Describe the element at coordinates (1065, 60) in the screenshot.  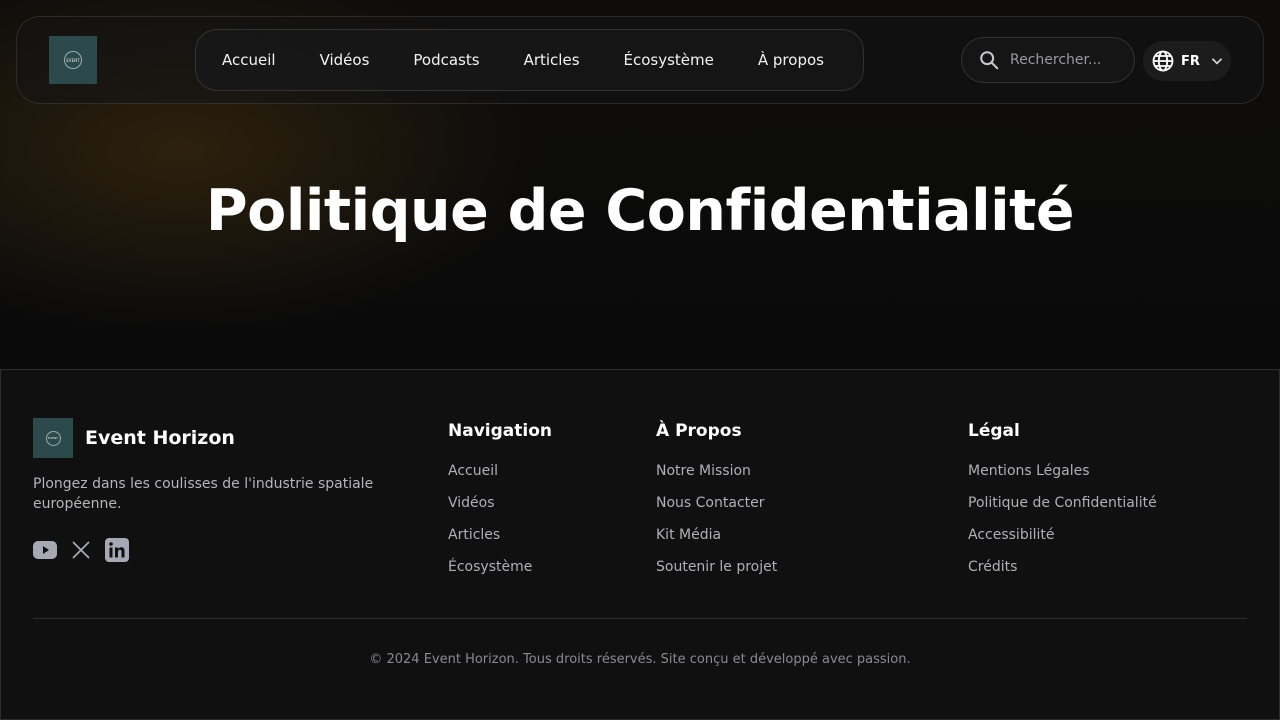
I see `search-input` at that location.